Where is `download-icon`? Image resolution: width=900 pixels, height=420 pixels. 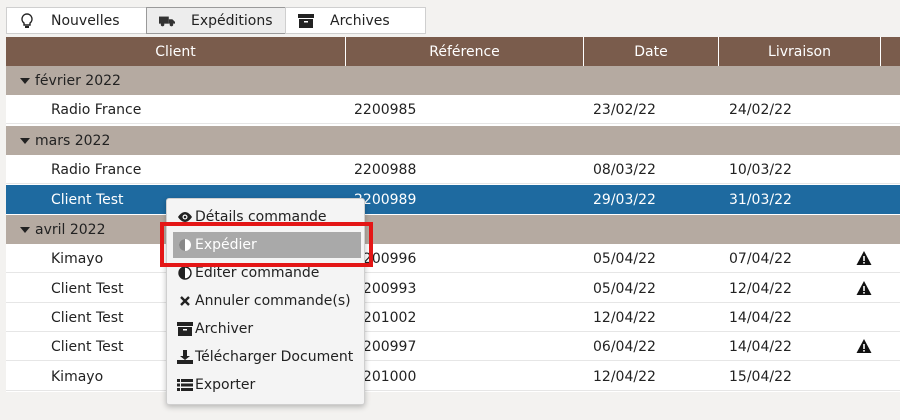
download-icon is located at coordinates (185, 357).